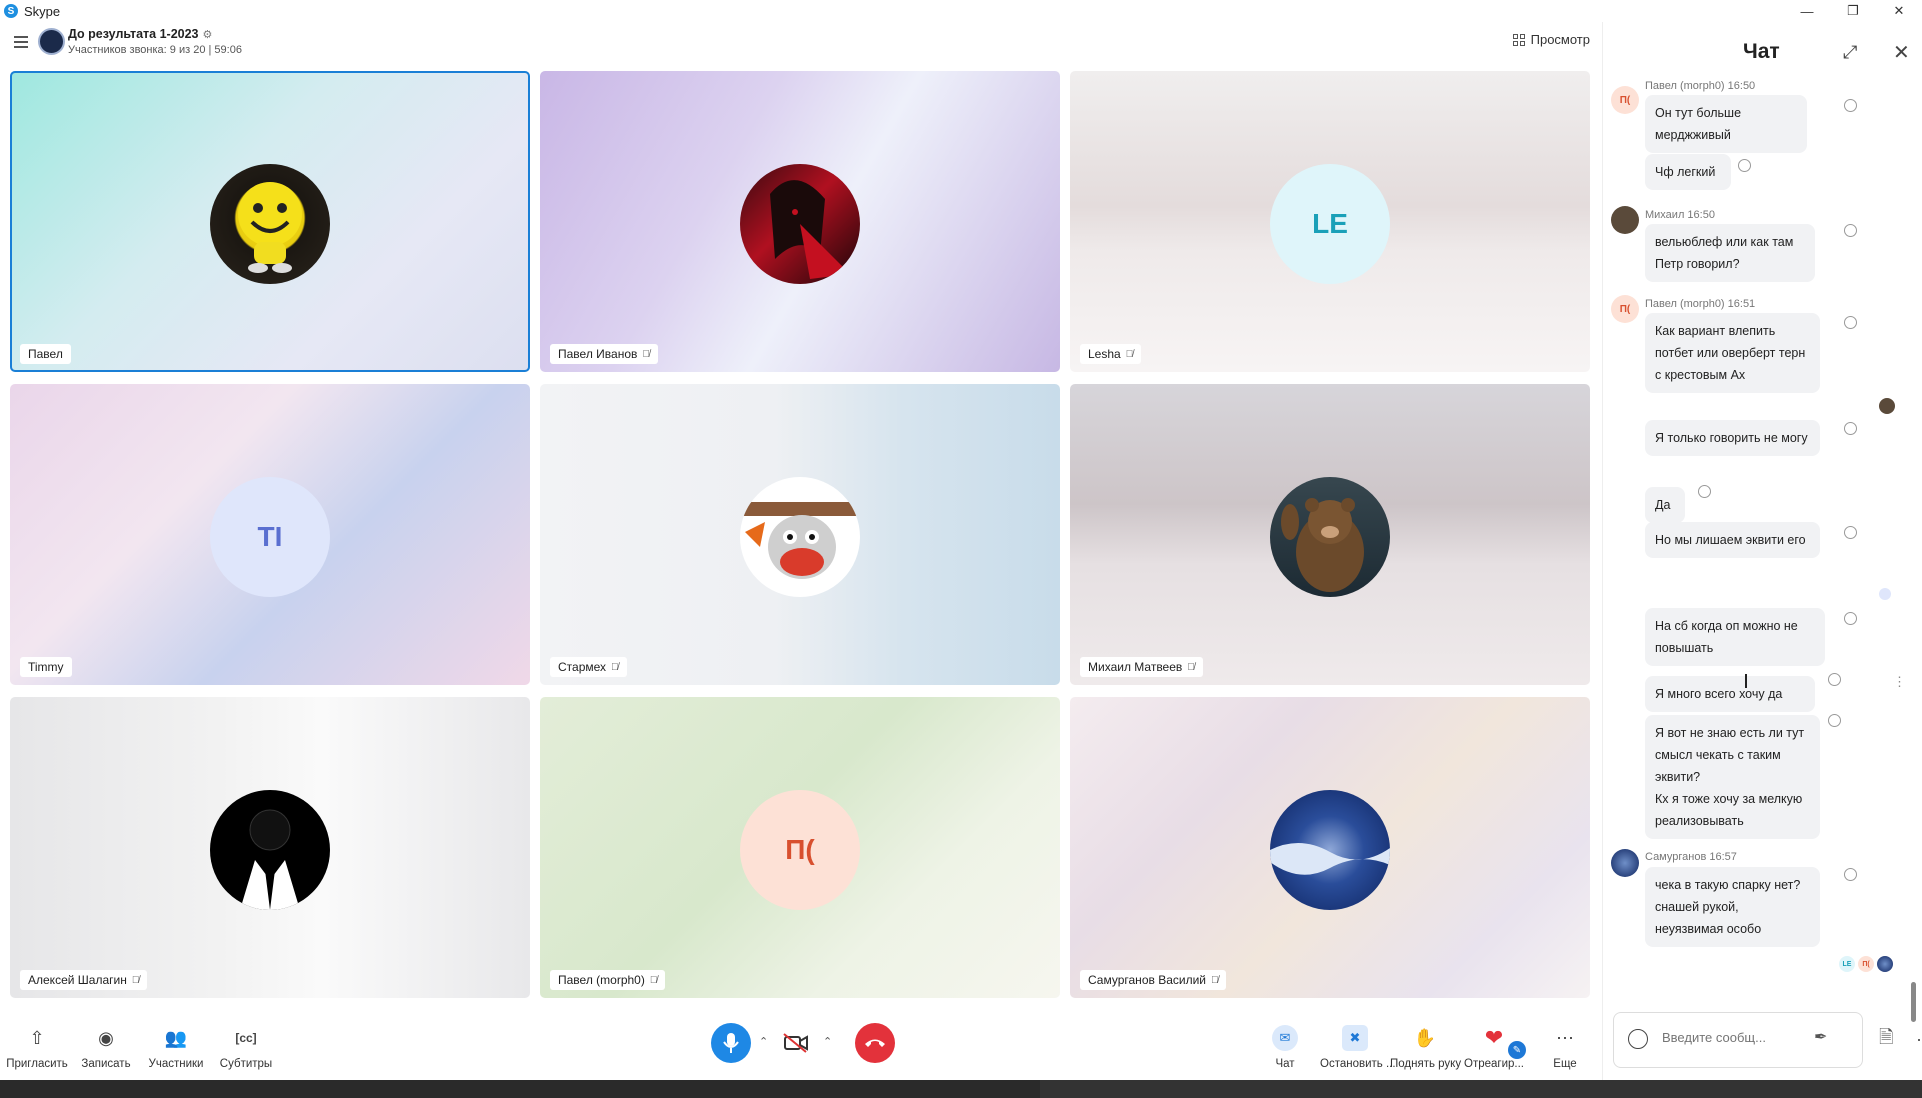 This screenshot has width=1922, height=1098. What do you see at coordinates (1746, 681) in the screenshot?
I see `text-cursor` at bounding box center [1746, 681].